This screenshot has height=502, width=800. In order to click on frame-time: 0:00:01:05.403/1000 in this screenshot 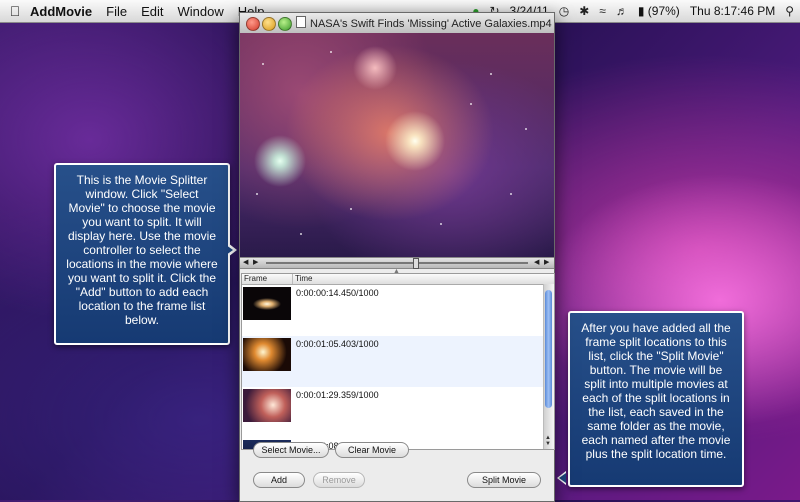, I will do `click(337, 344)`.